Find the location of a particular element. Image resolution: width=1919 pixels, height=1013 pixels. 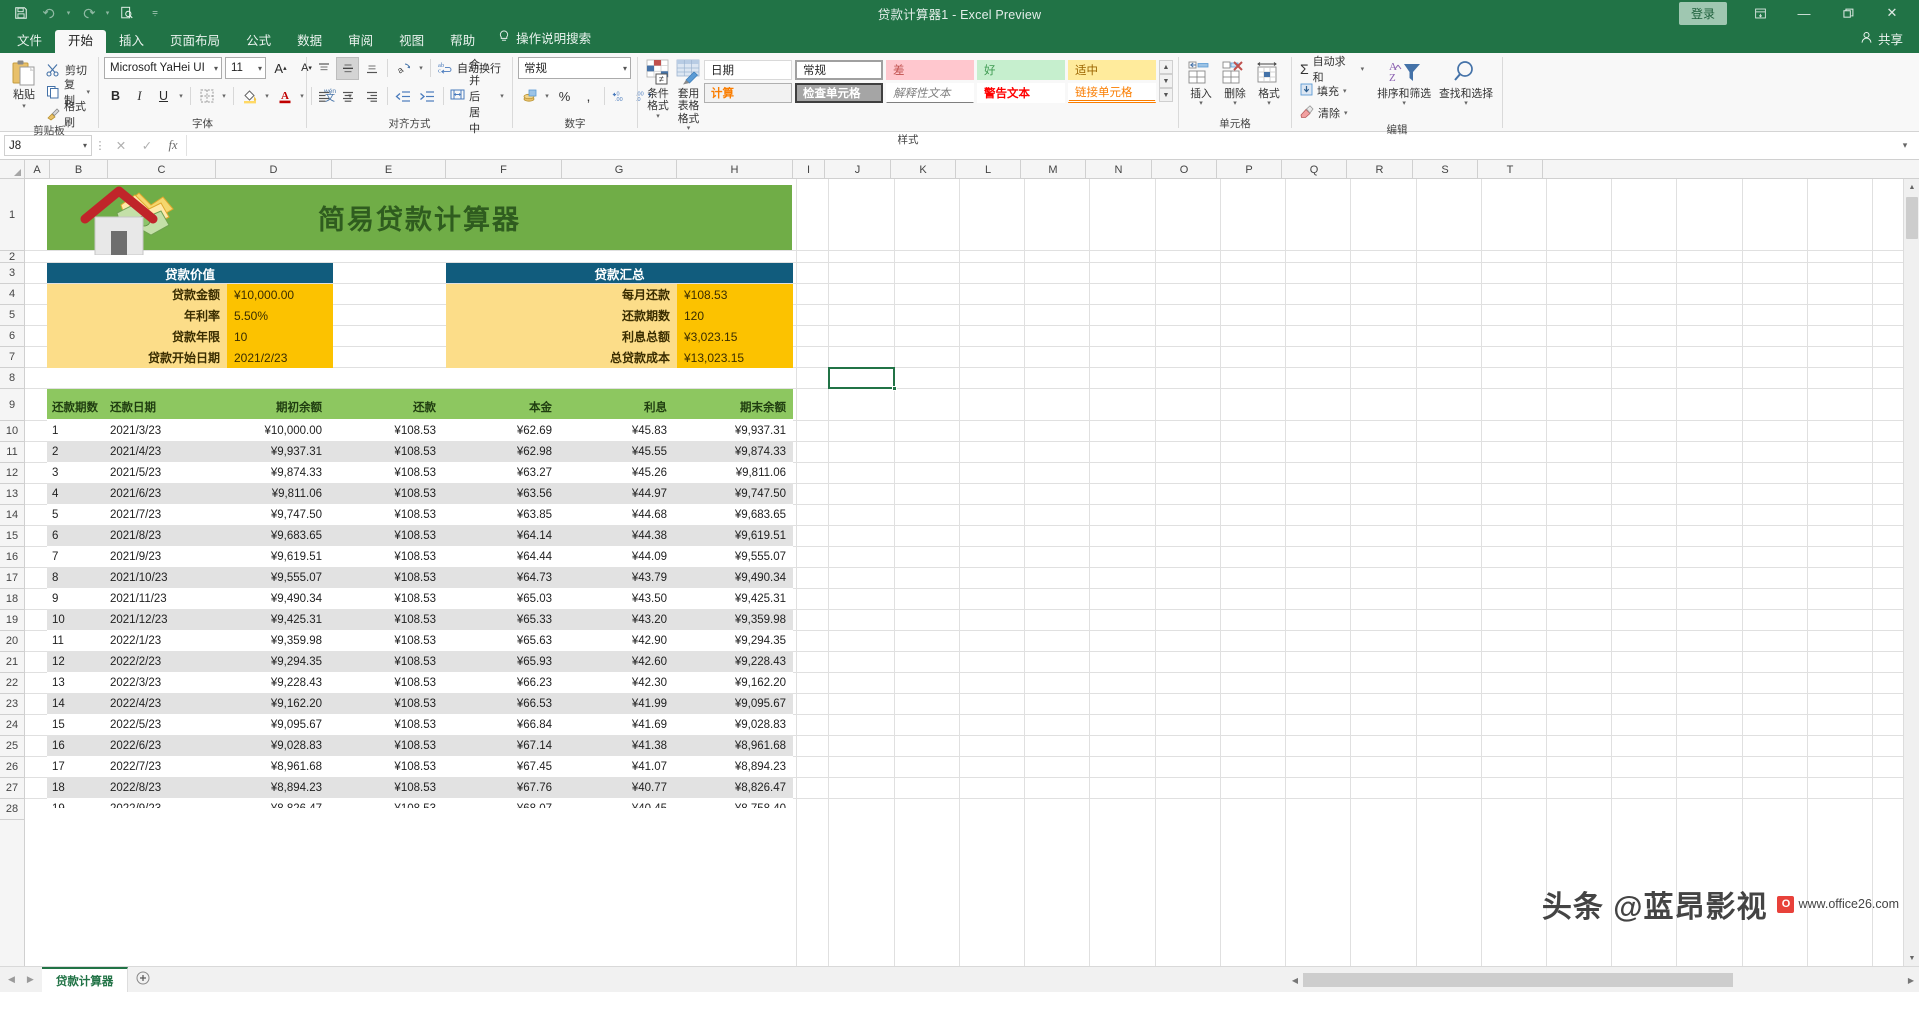

row-header-1: 1 is located at coordinates (12, 215).